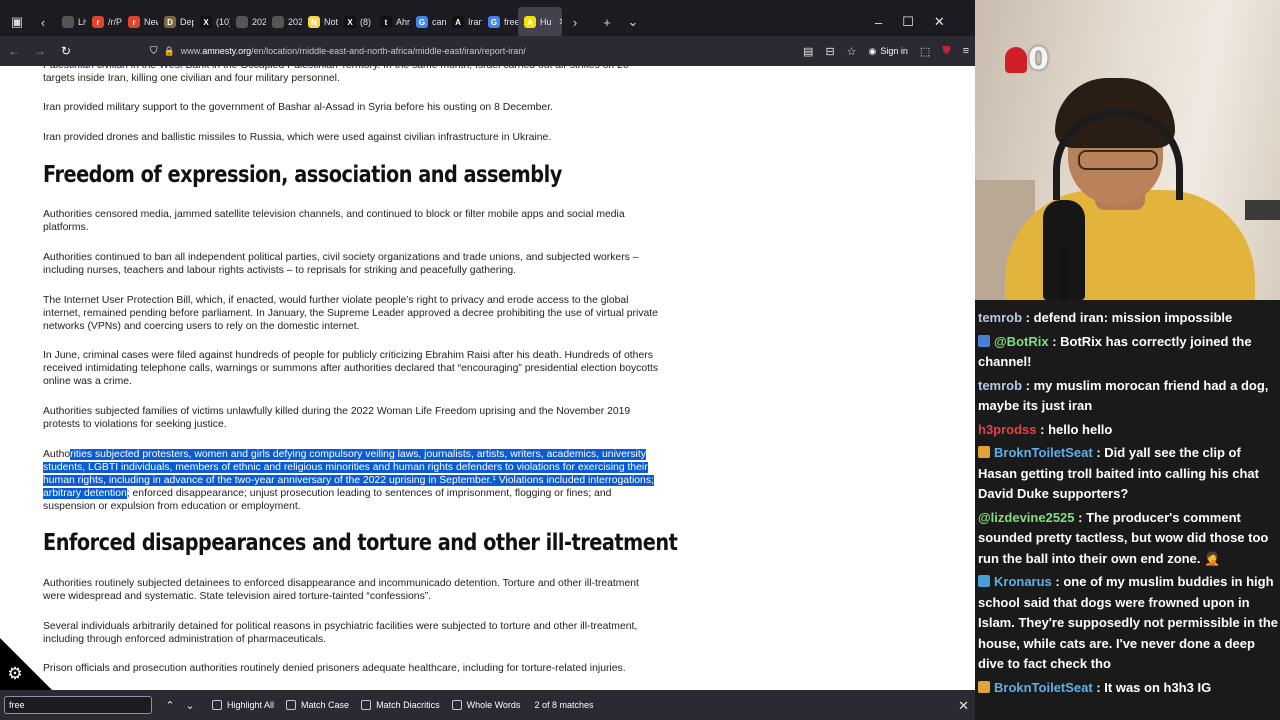 The image size is (1280, 720). Describe the element at coordinates (57, 454) in the screenshot. I see `text: Autho` at that location.